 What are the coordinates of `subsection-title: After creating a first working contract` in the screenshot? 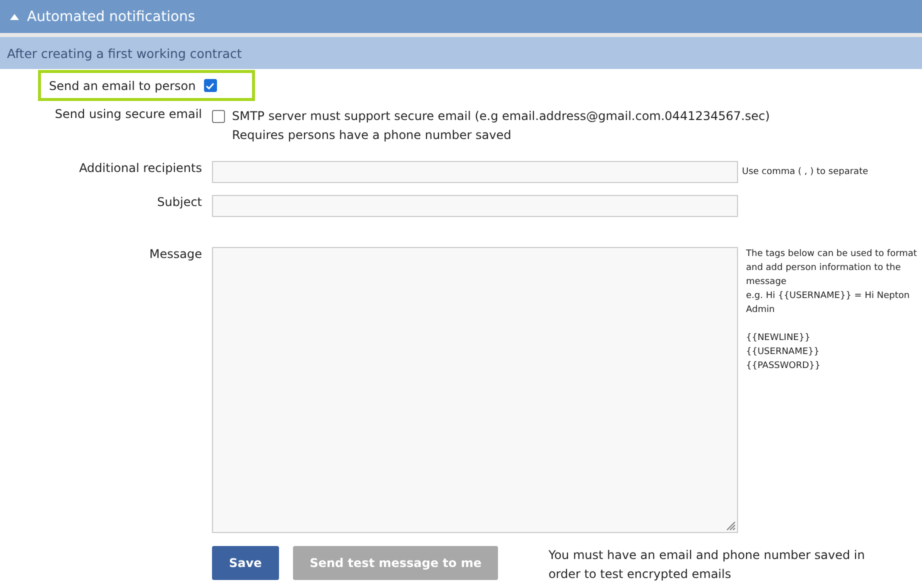 It's located at (461, 53).